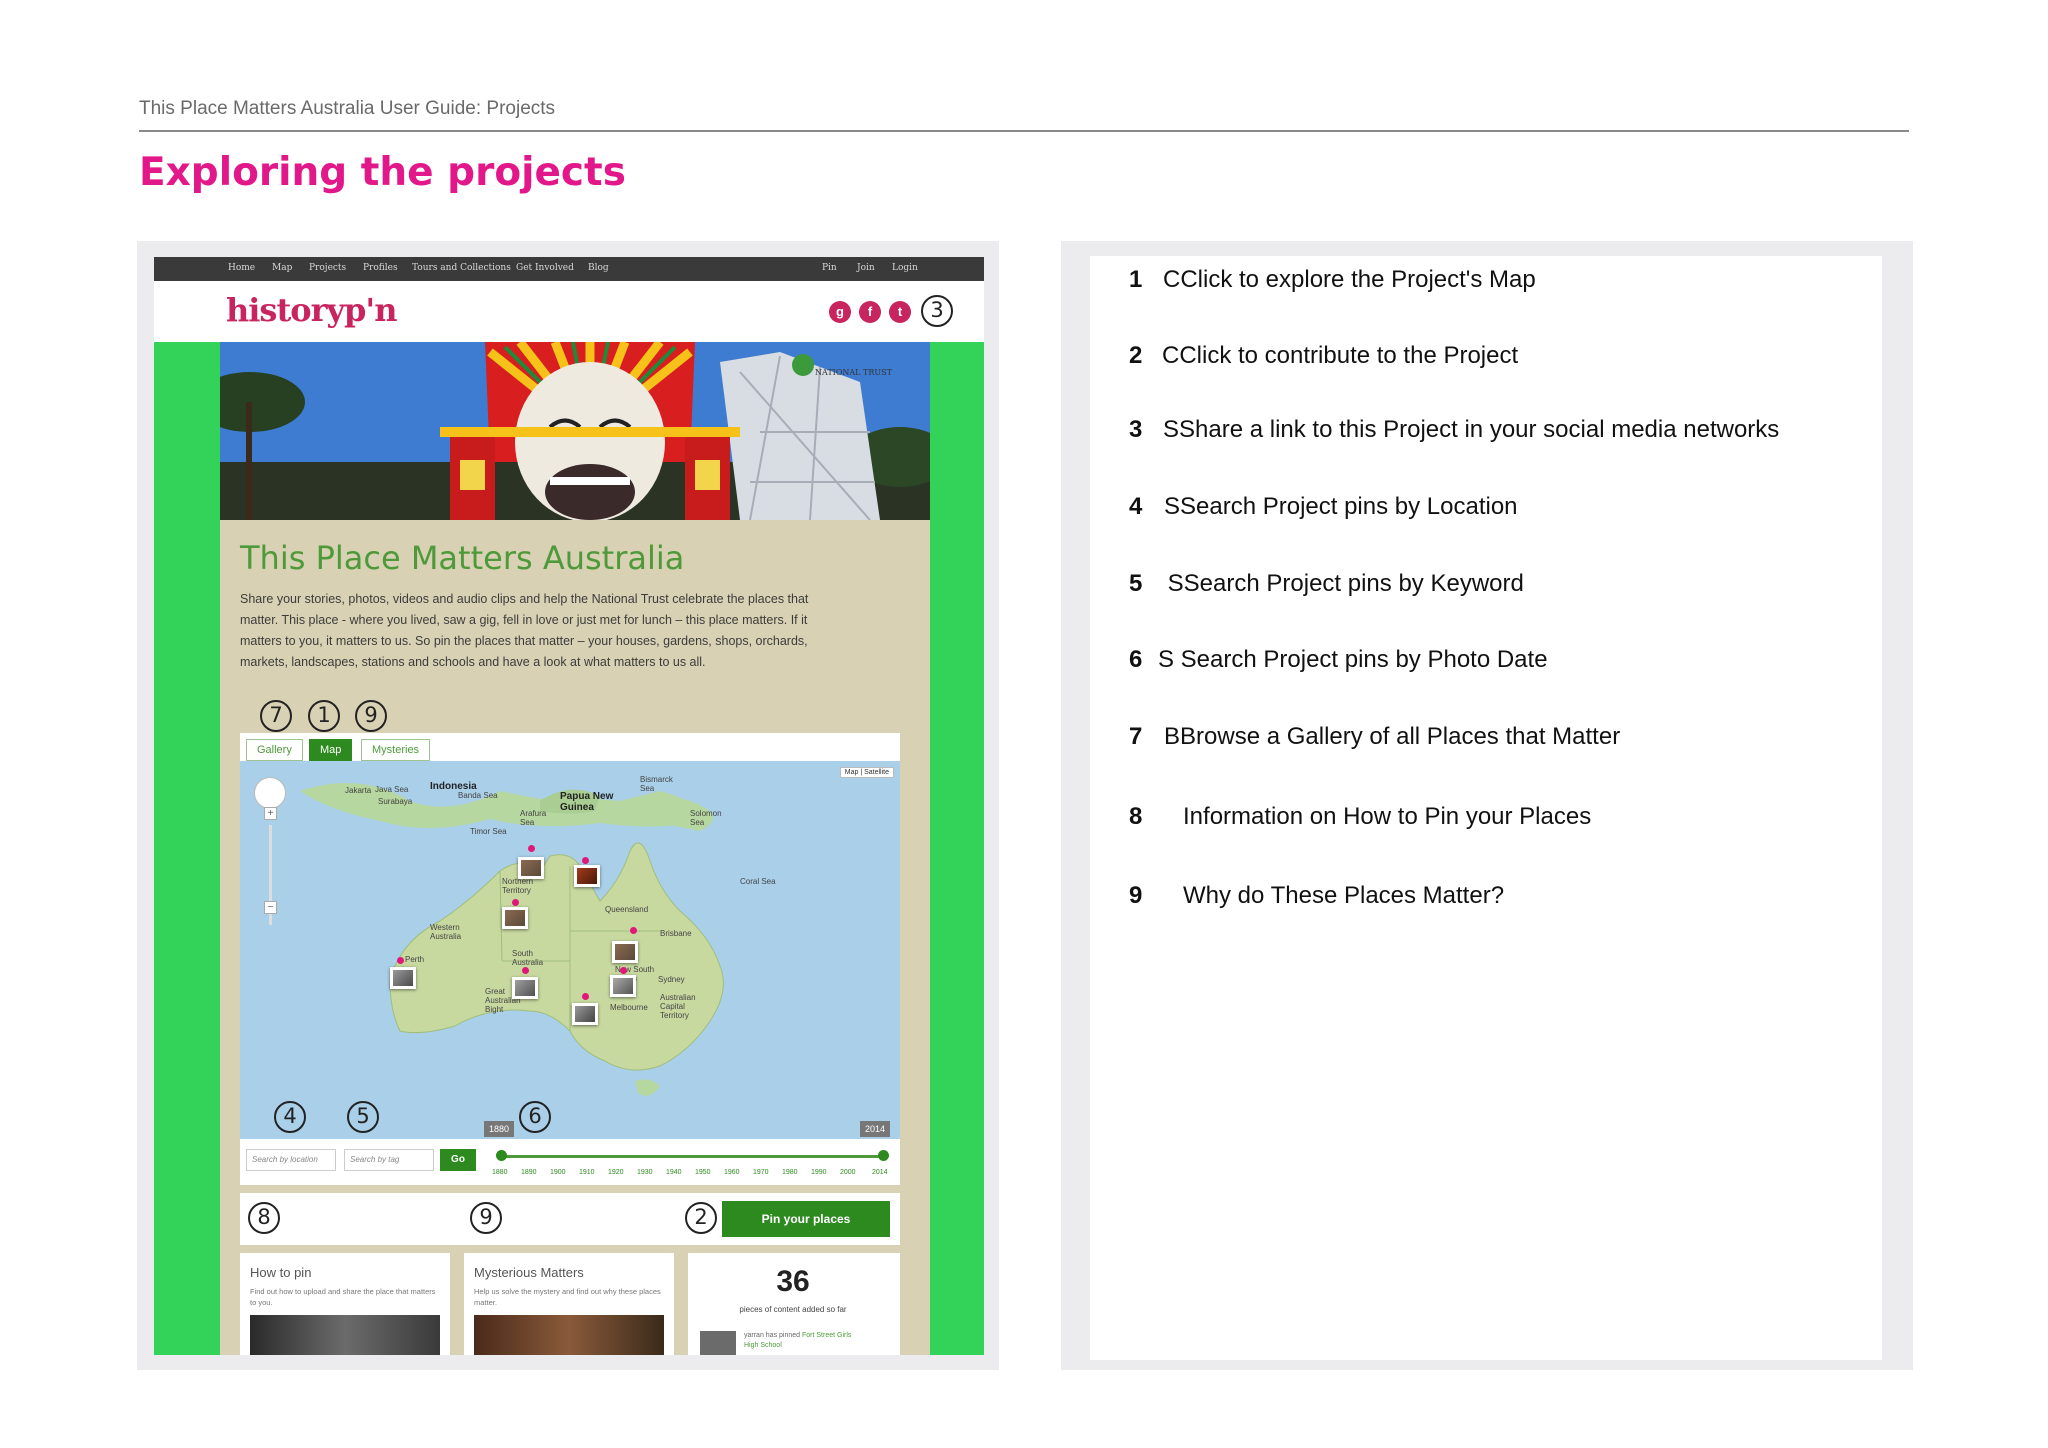  I want to click on legend-text: SSearch Project pins by Keyword, so click(1342, 583).